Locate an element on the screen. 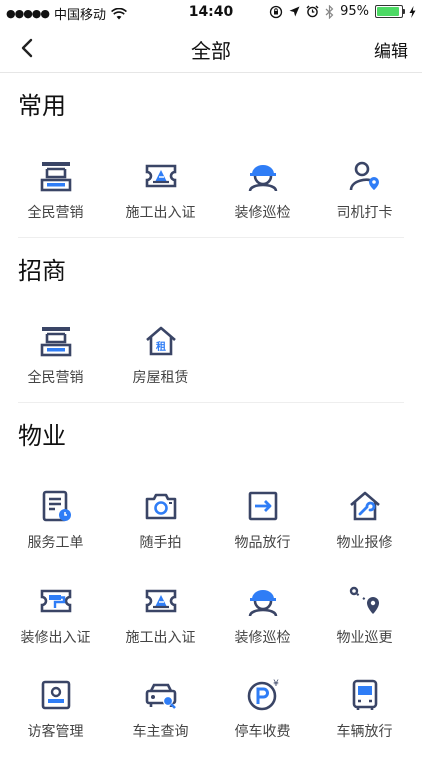 The width and height of the screenshot is (422, 757). app-item-label: 物品放行 is located at coordinates (262, 543).